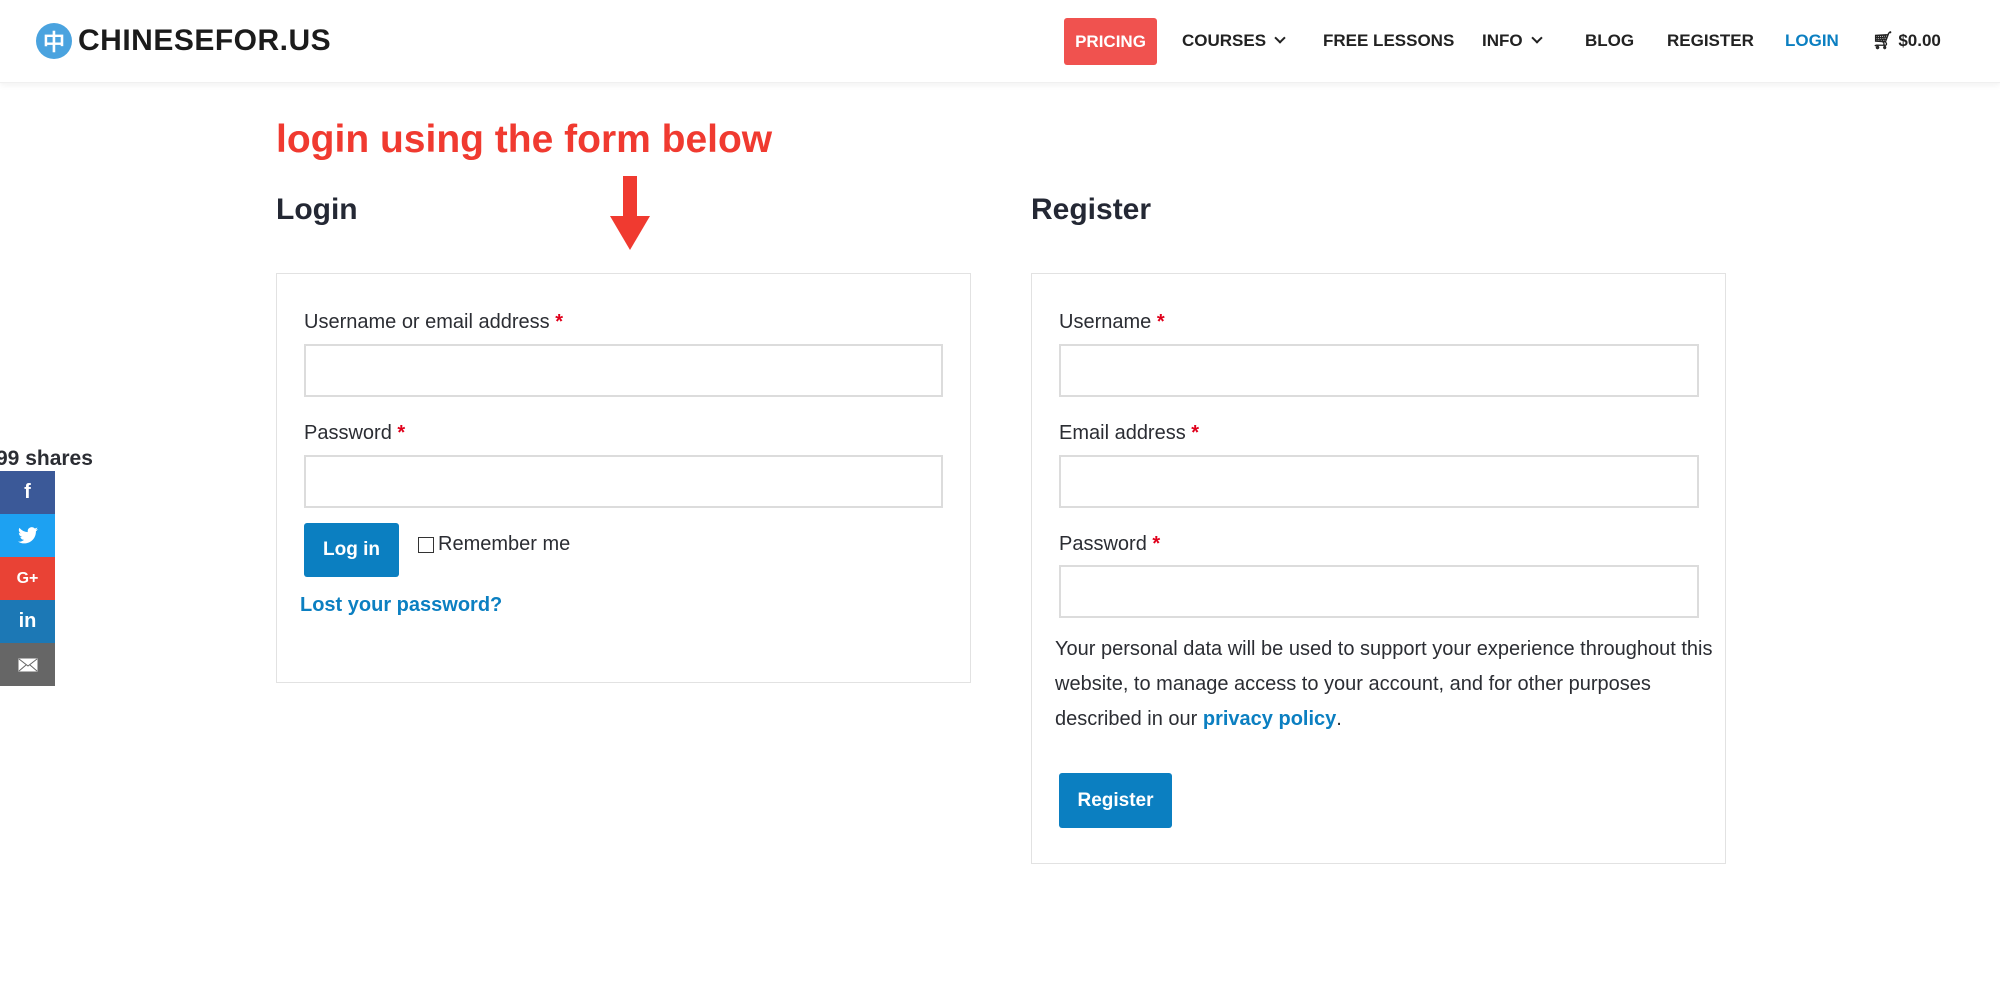  I want to click on twitter-icon, so click(27, 535).